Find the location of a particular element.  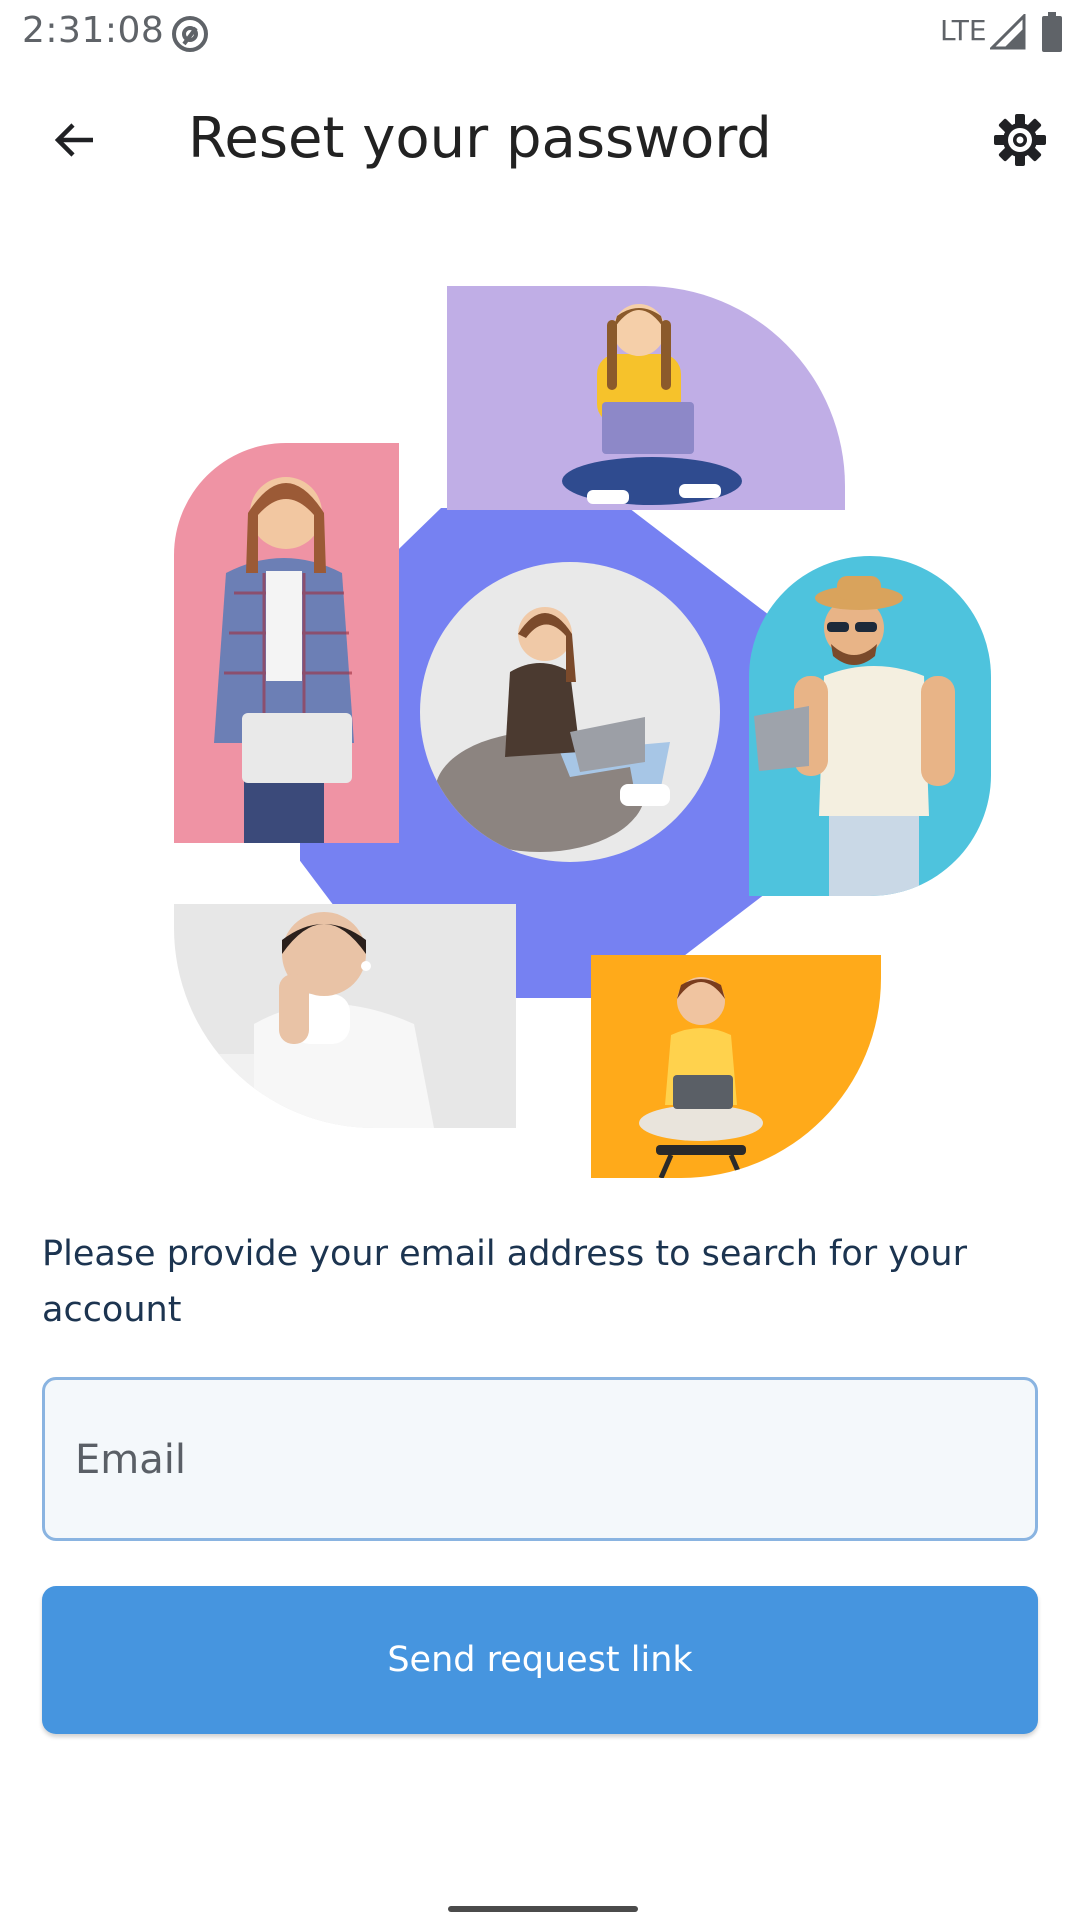

woman-with-earbuds-photo is located at coordinates (345, 1016).